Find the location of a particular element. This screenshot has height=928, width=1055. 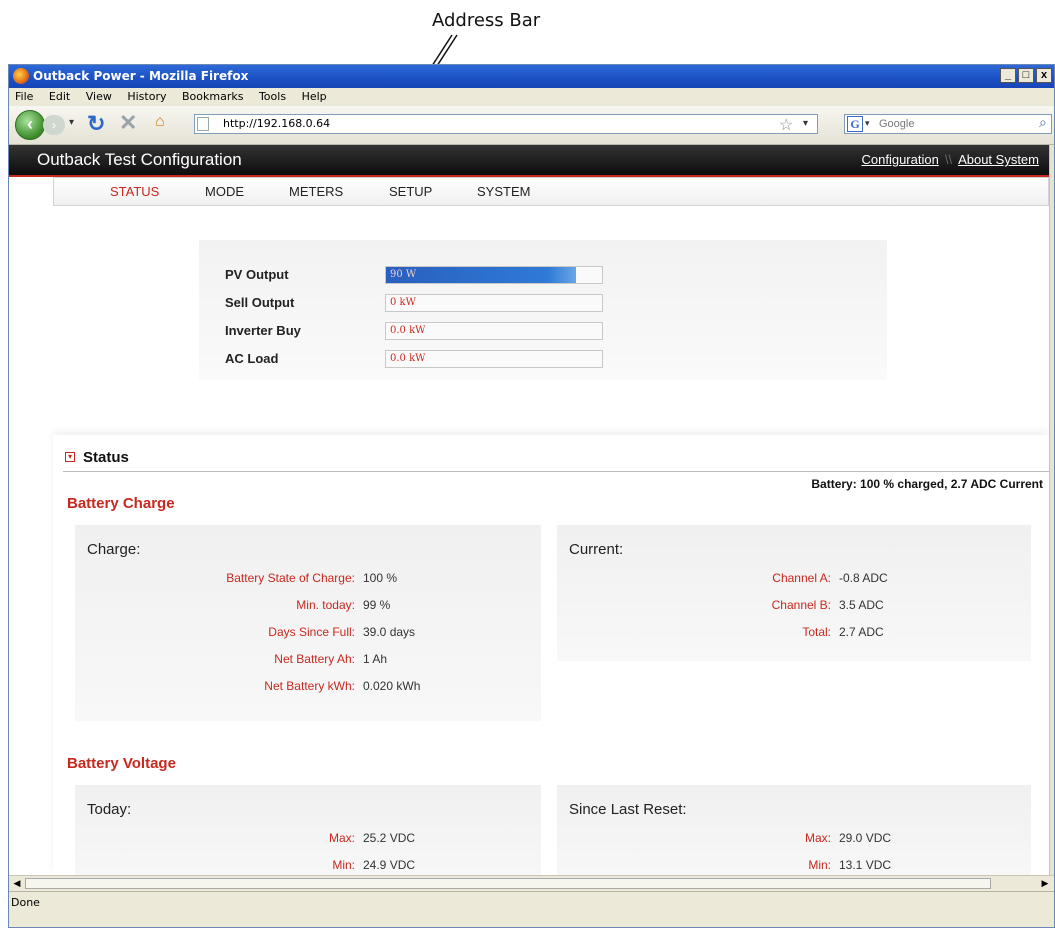

menu-view: View is located at coordinates (99, 96).